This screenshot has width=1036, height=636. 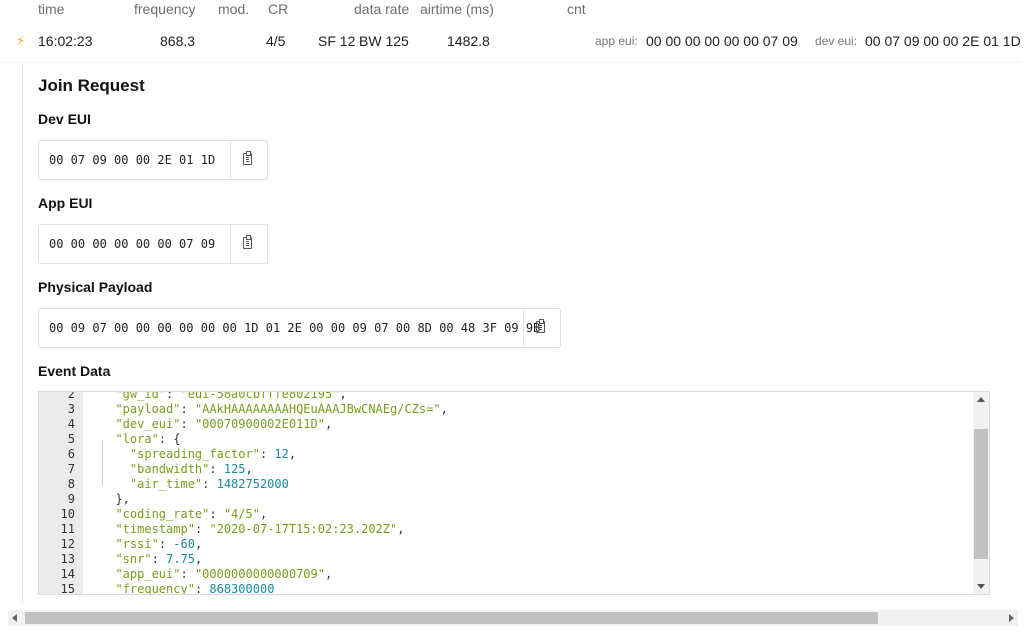 What do you see at coordinates (133, 559) in the screenshot?
I see `code-token-key: "snr"` at bounding box center [133, 559].